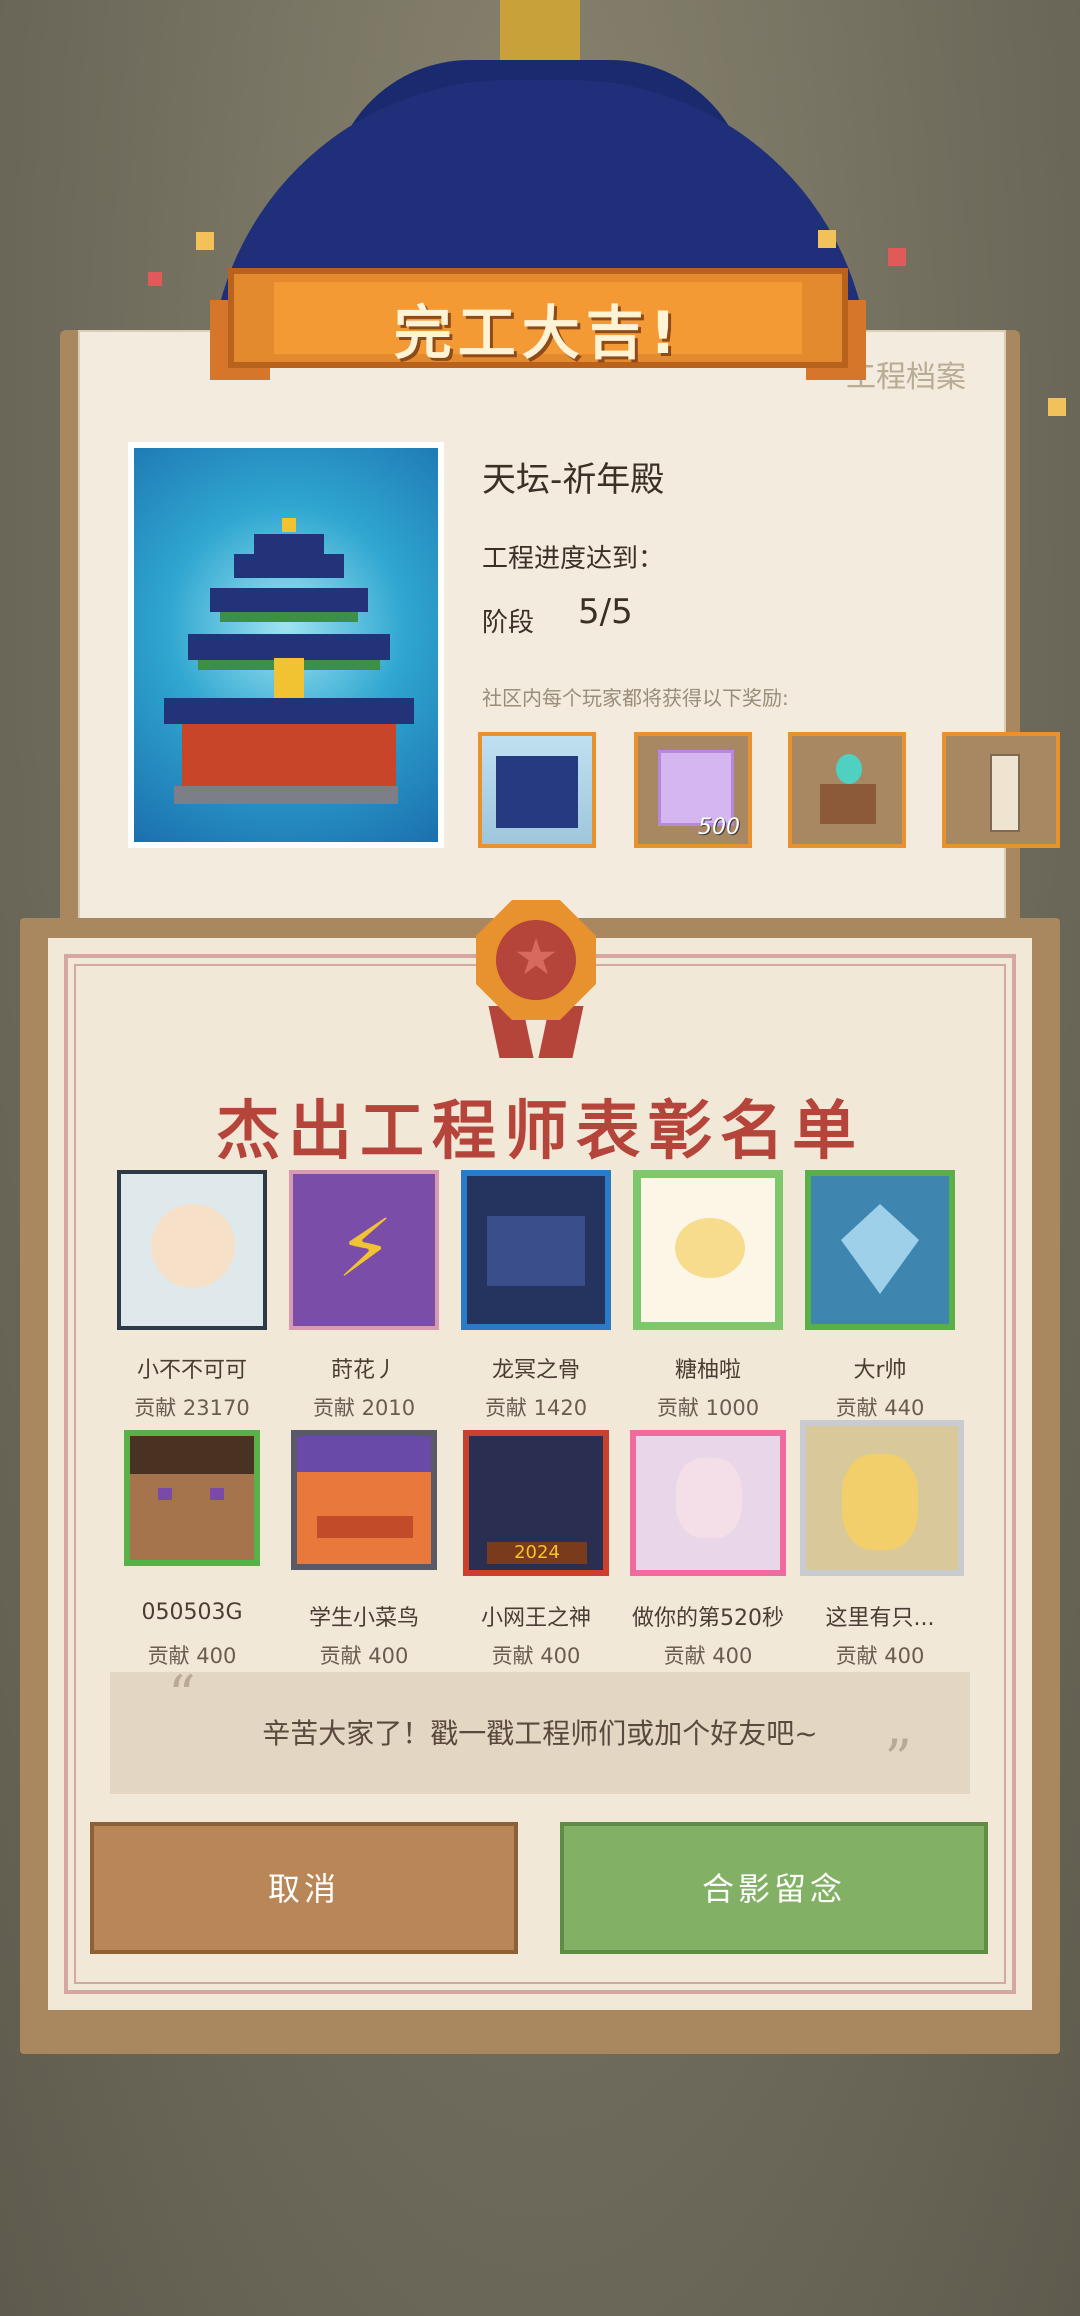 The height and width of the screenshot is (2316, 1080). I want to click on engineer-card: 大r帅 贡献 440, so click(880, 1295).